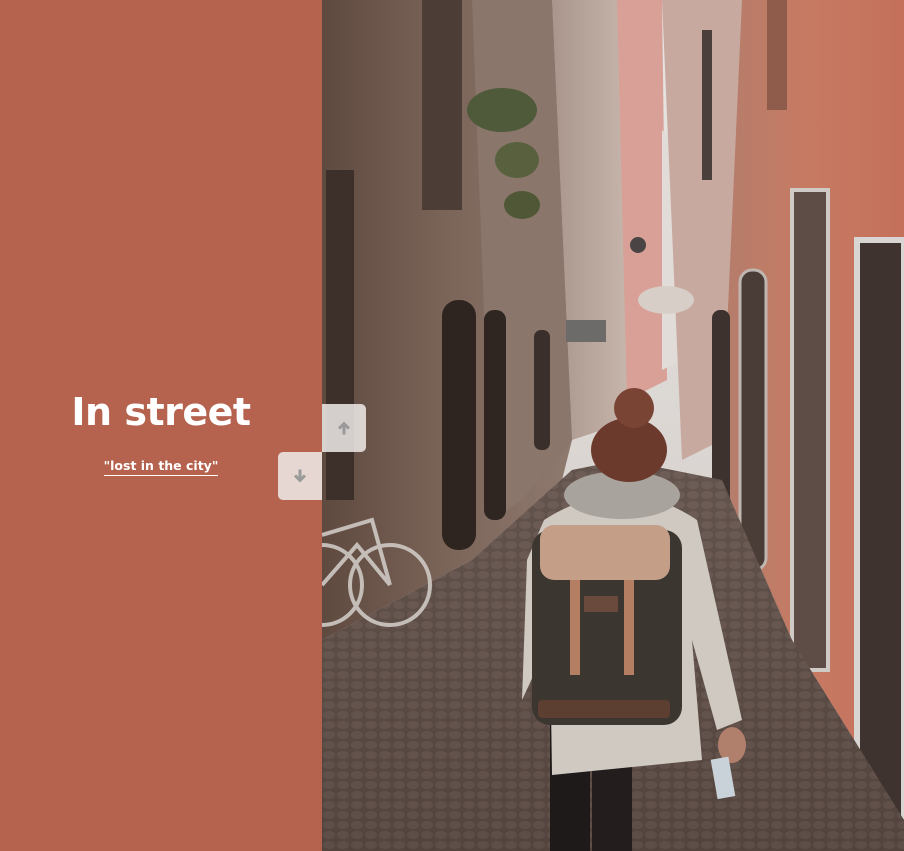 The image size is (904, 851). What do you see at coordinates (161, 412) in the screenshot?
I see `slide-title: In street` at bounding box center [161, 412].